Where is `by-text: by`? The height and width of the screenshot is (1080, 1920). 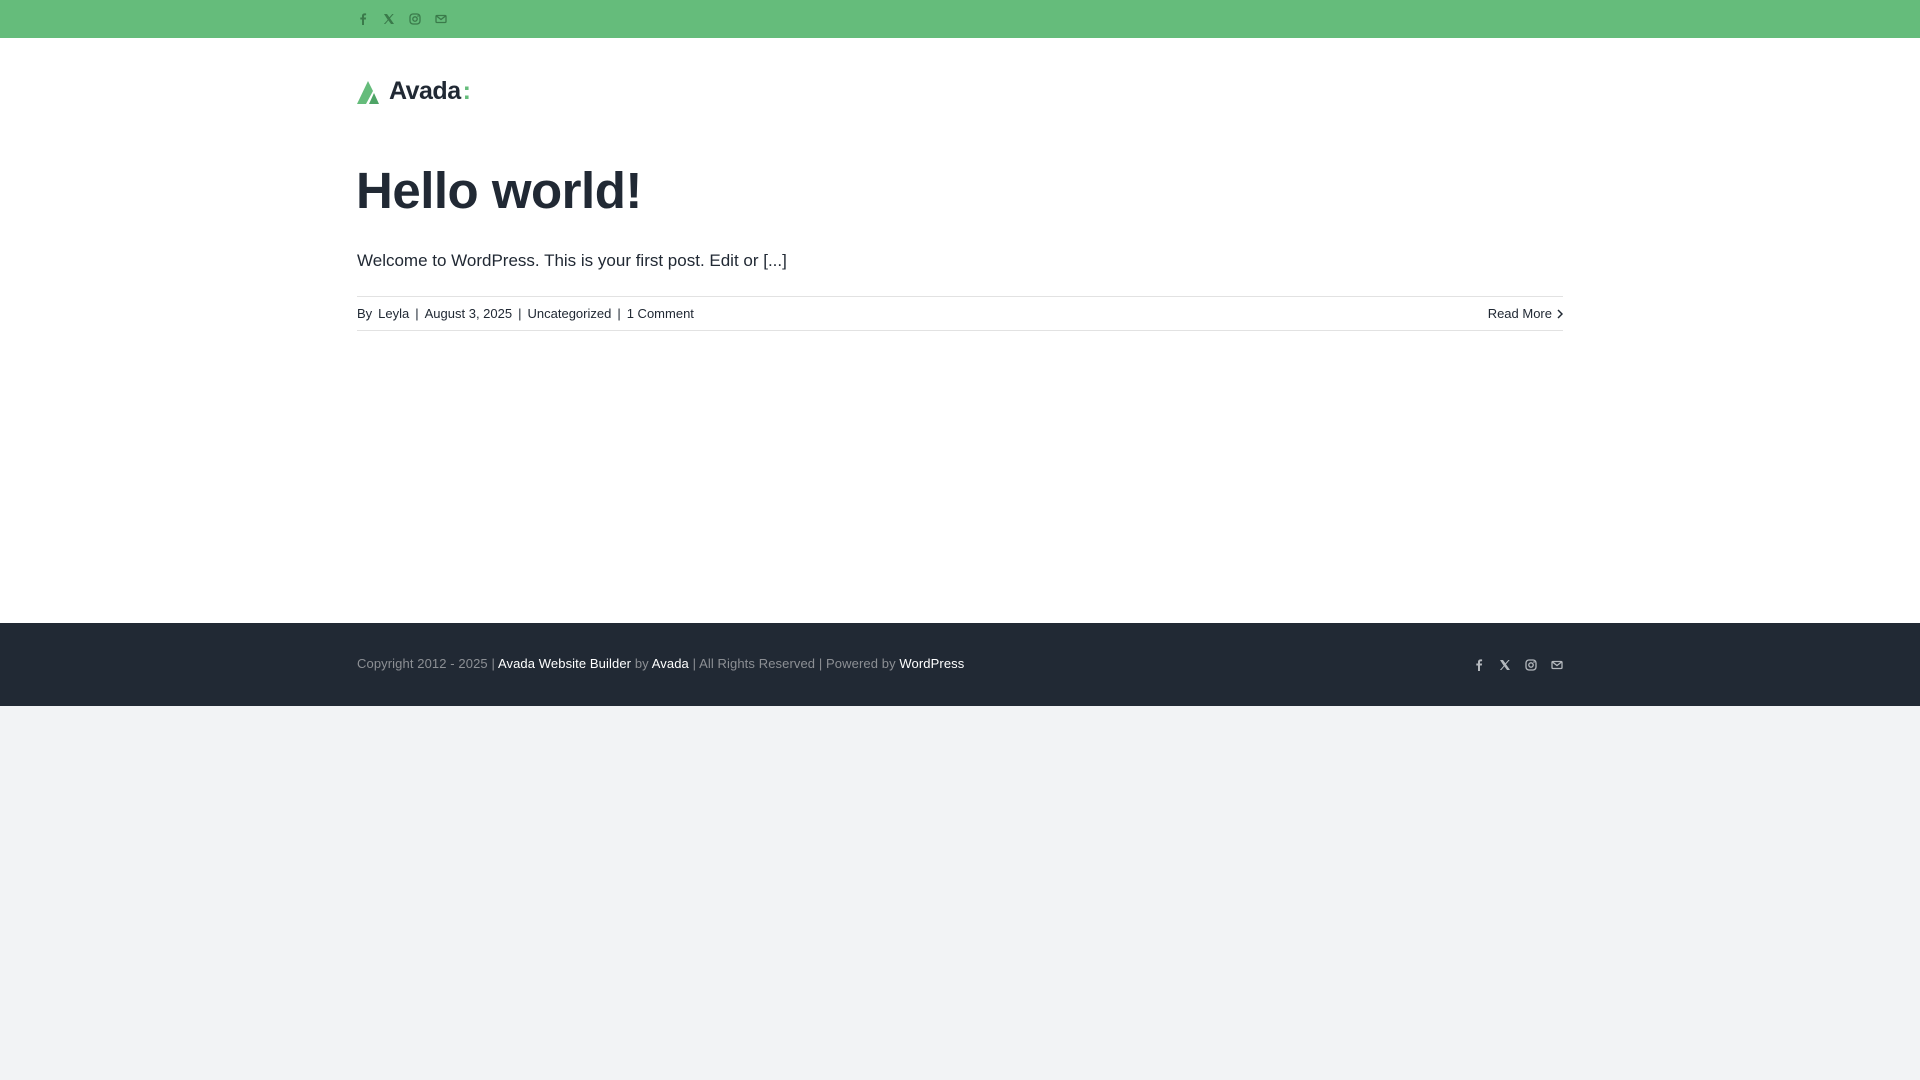
by-text: by is located at coordinates (641, 663).